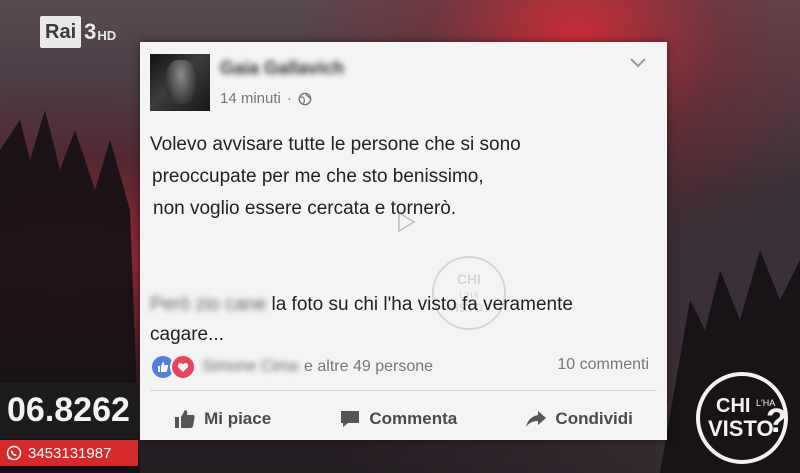 Image resolution: width=800 pixels, height=473 pixels. What do you see at coordinates (638, 63) in the screenshot?
I see `chevron-down-icon` at bounding box center [638, 63].